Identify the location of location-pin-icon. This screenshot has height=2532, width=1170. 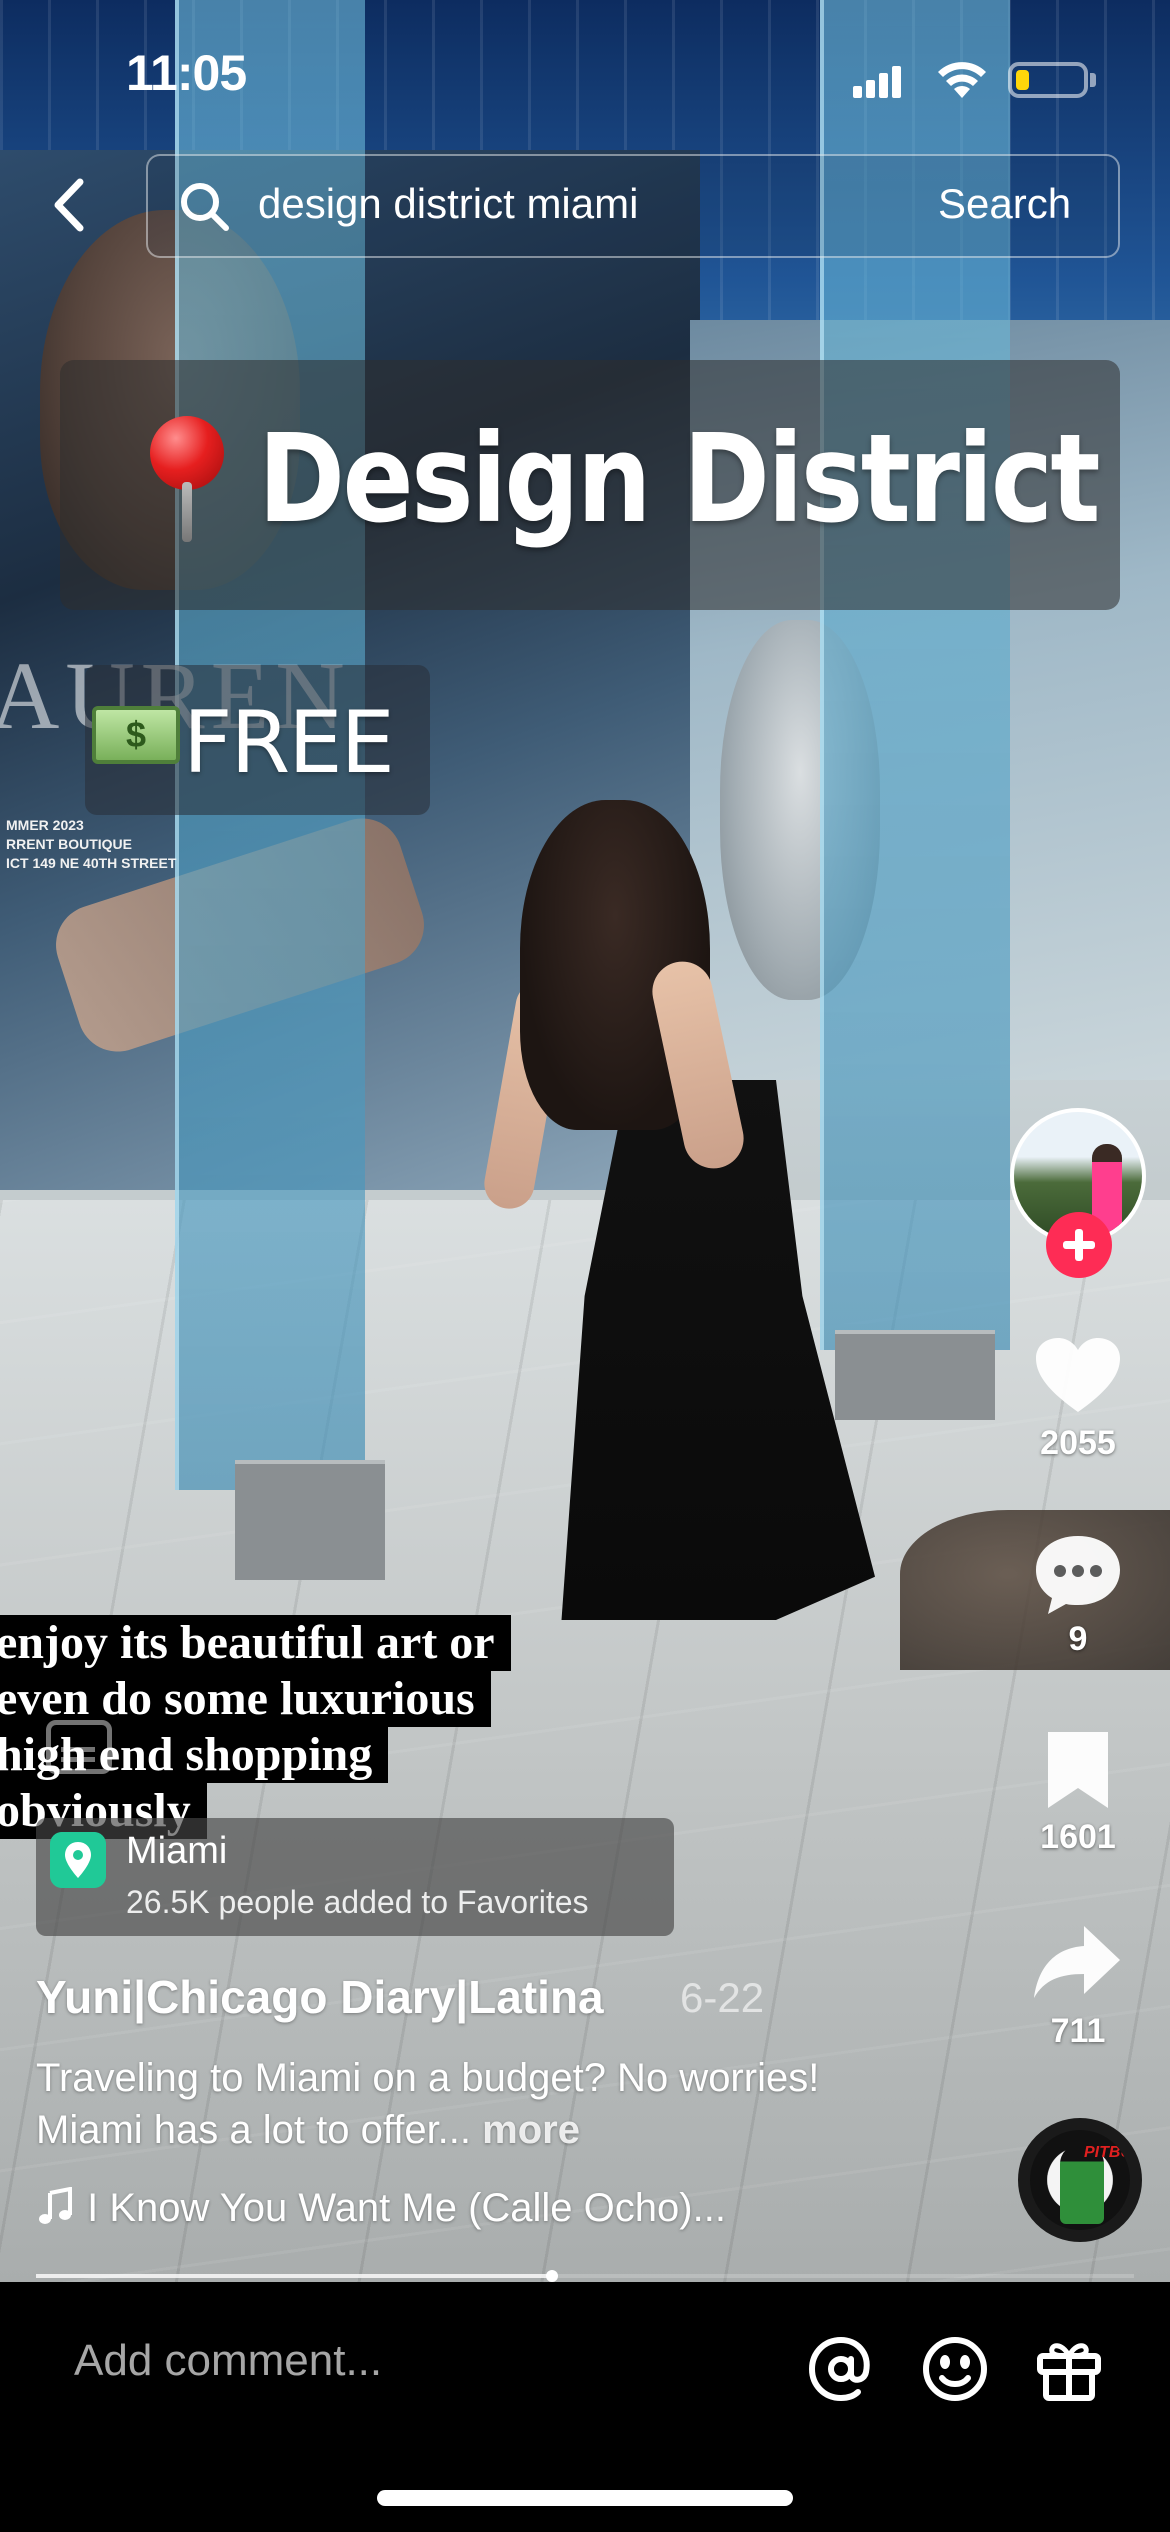
(78, 1860).